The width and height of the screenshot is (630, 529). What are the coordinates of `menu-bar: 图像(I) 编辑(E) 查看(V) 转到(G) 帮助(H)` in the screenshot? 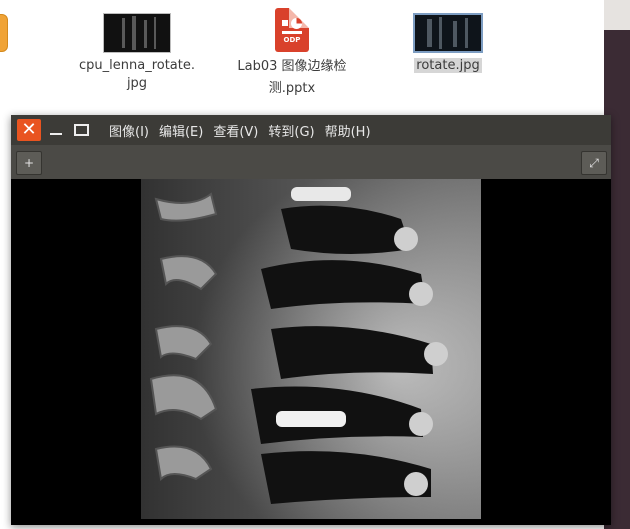 It's located at (245, 130).